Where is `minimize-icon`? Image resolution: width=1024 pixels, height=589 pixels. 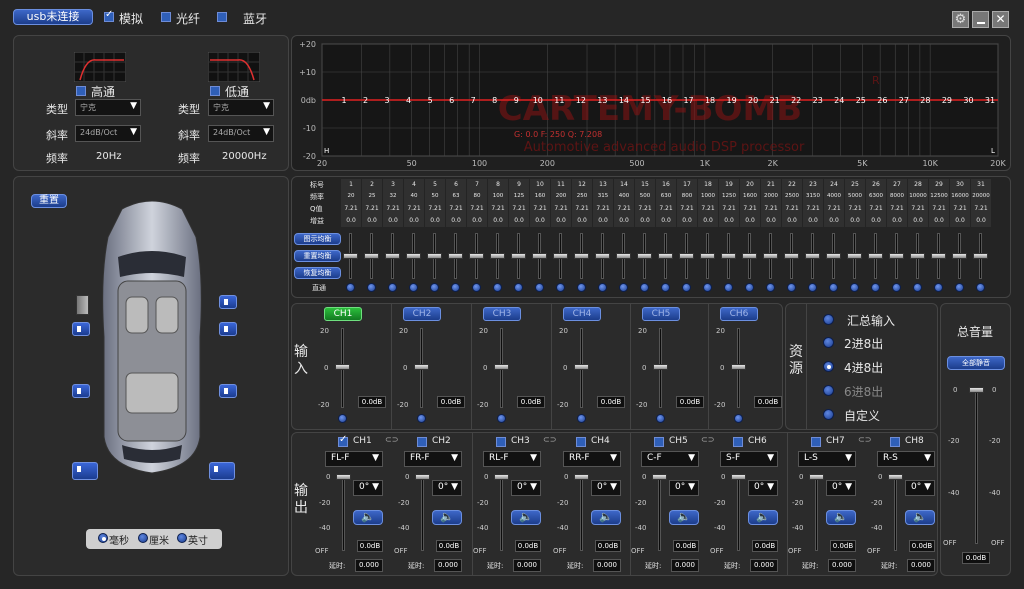 minimize-icon is located at coordinates (980, 19).